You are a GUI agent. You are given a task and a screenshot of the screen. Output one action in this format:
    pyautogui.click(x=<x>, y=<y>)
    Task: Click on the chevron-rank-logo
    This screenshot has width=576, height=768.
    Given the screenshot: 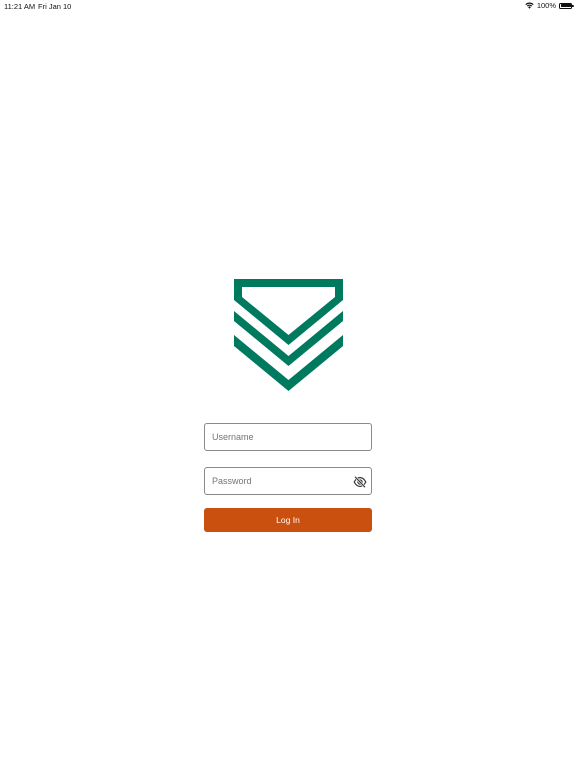 What is the action you would take?
    pyautogui.click(x=288, y=335)
    